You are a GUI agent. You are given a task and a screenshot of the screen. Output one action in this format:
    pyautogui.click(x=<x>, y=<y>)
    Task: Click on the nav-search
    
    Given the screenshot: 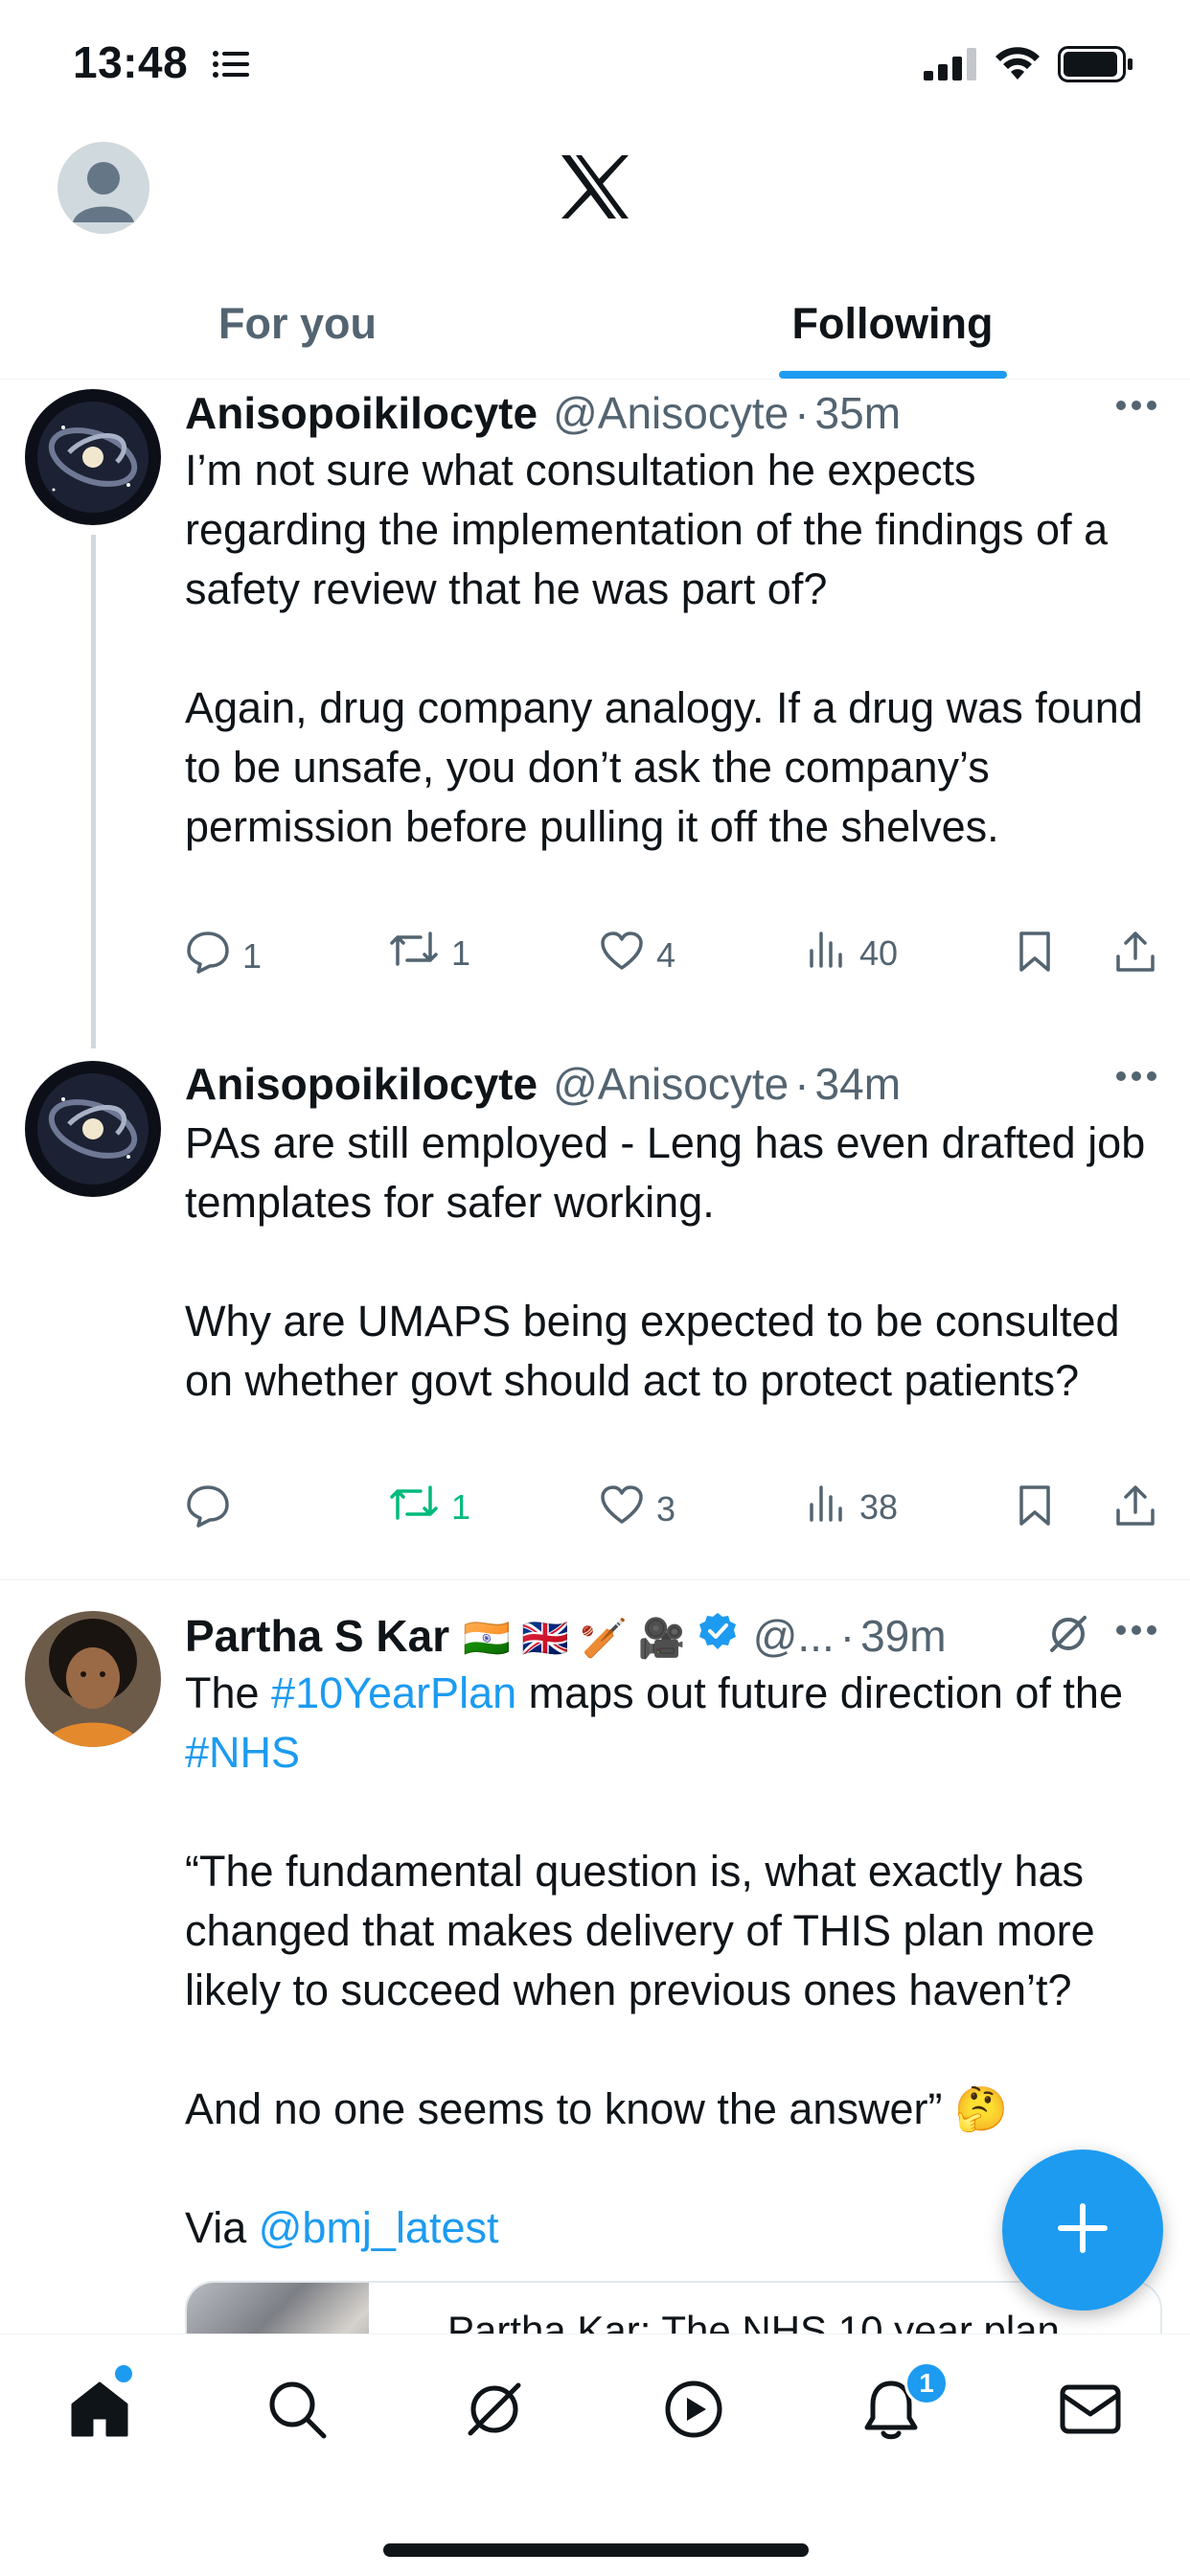 What is the action you would take?
    pyautogui.click(x=297, y=2411)
    